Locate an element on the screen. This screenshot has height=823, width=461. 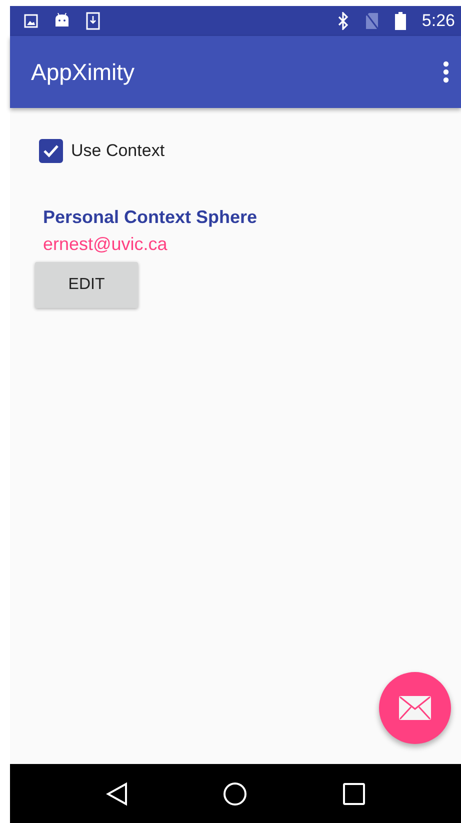
checkbox-label: Use Context is located at coordinates (118, 151).